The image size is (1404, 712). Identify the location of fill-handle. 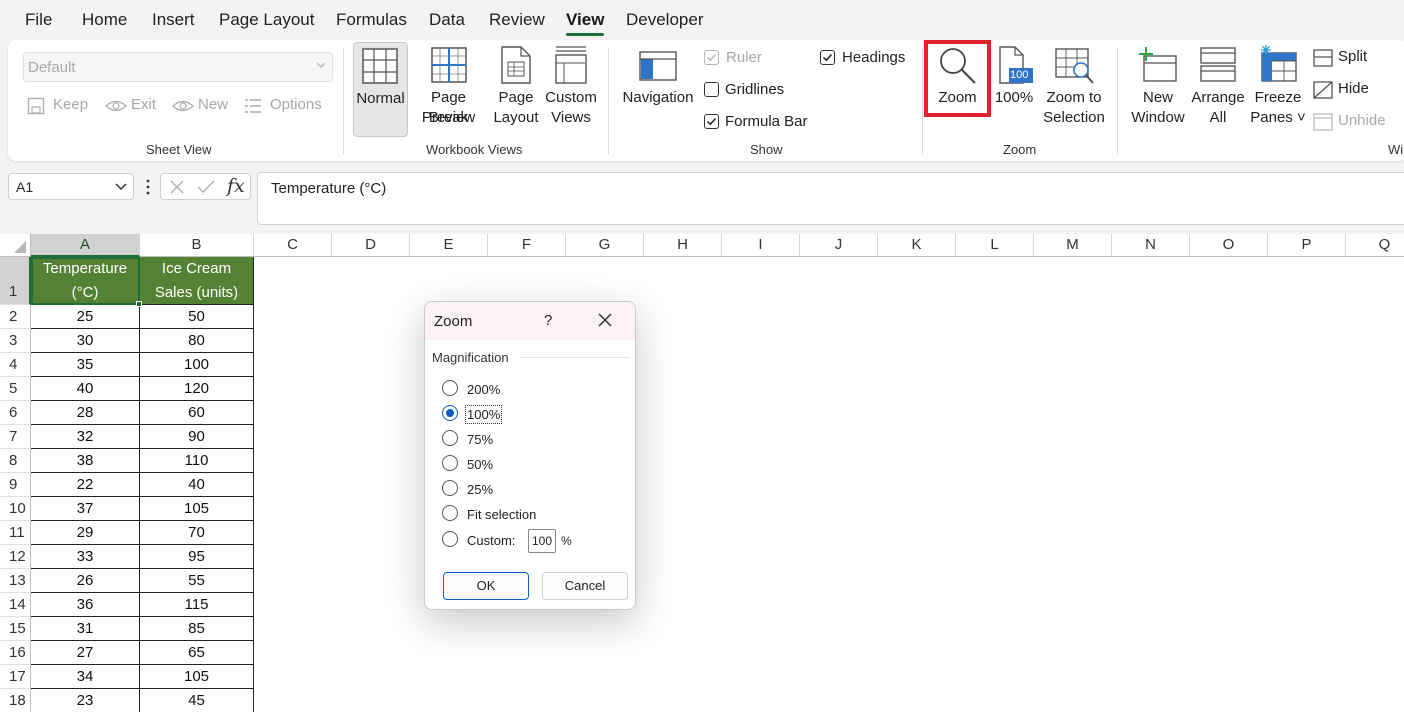
(139, 304).